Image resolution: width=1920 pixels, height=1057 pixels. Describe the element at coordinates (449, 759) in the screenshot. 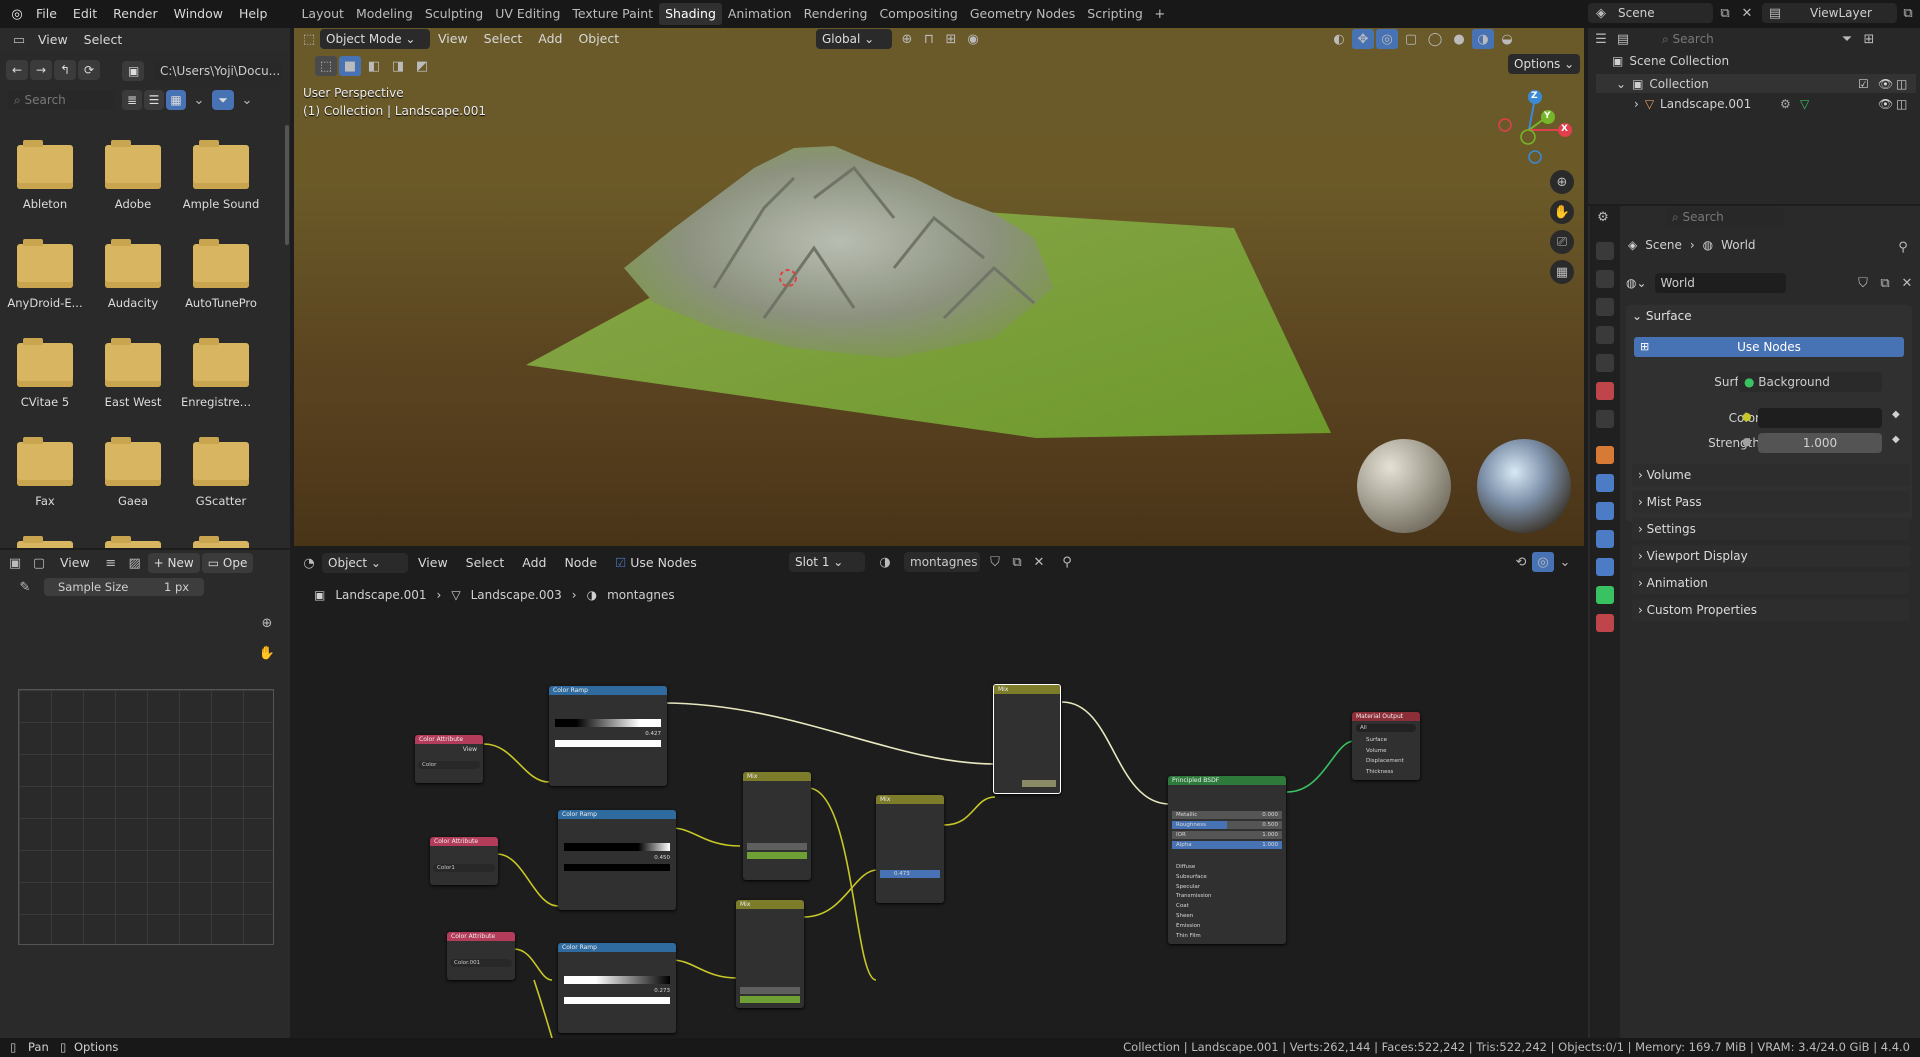

I see `color-attribute-node: Color Attribute View Color` at that location.